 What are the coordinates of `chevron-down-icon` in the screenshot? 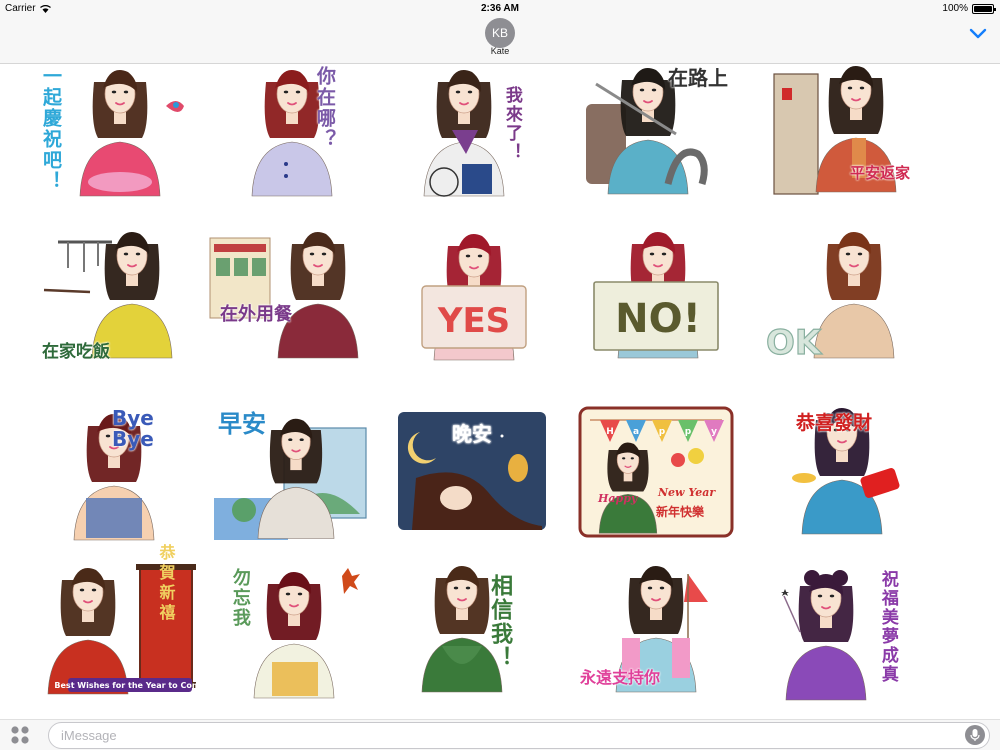 It's located at (978, 33).